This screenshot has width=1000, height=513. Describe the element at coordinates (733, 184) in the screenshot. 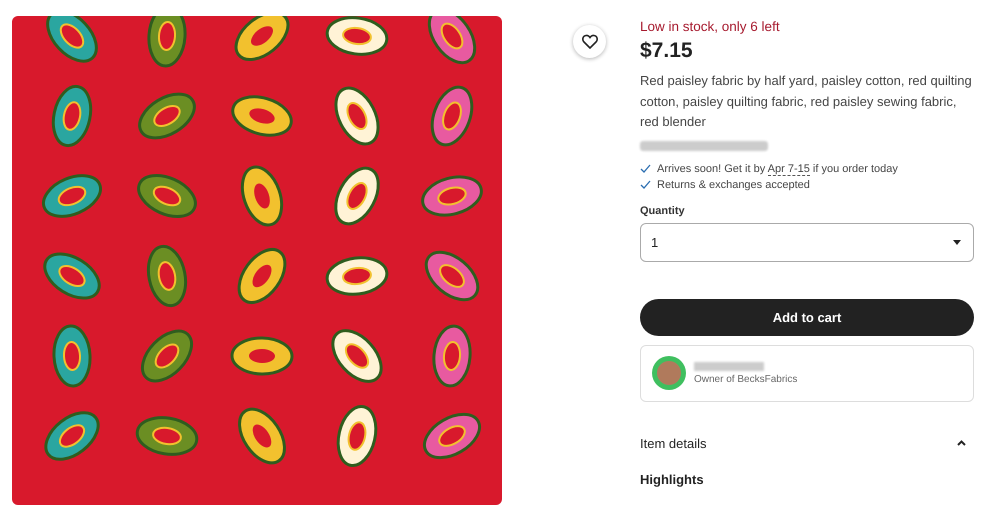

I see `perk-text: Returns & exchanges accepted` at that location.